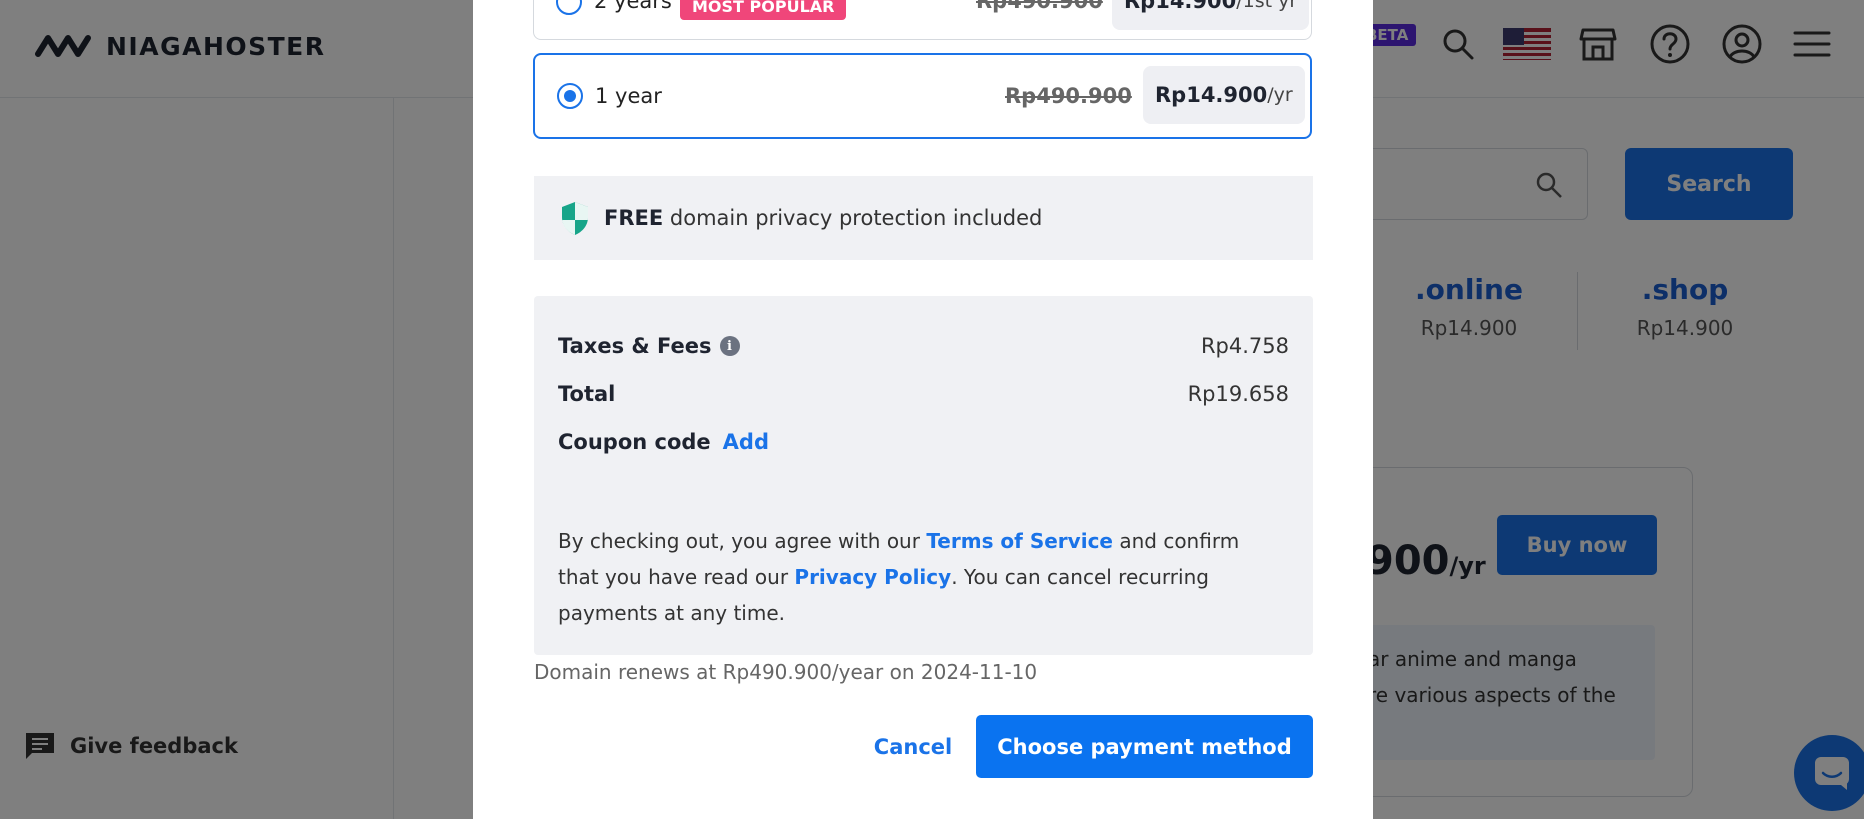 The width and height of the screenshot is (1864, 819). I want to click on add-coupon-link: Add, so click(746, 442).